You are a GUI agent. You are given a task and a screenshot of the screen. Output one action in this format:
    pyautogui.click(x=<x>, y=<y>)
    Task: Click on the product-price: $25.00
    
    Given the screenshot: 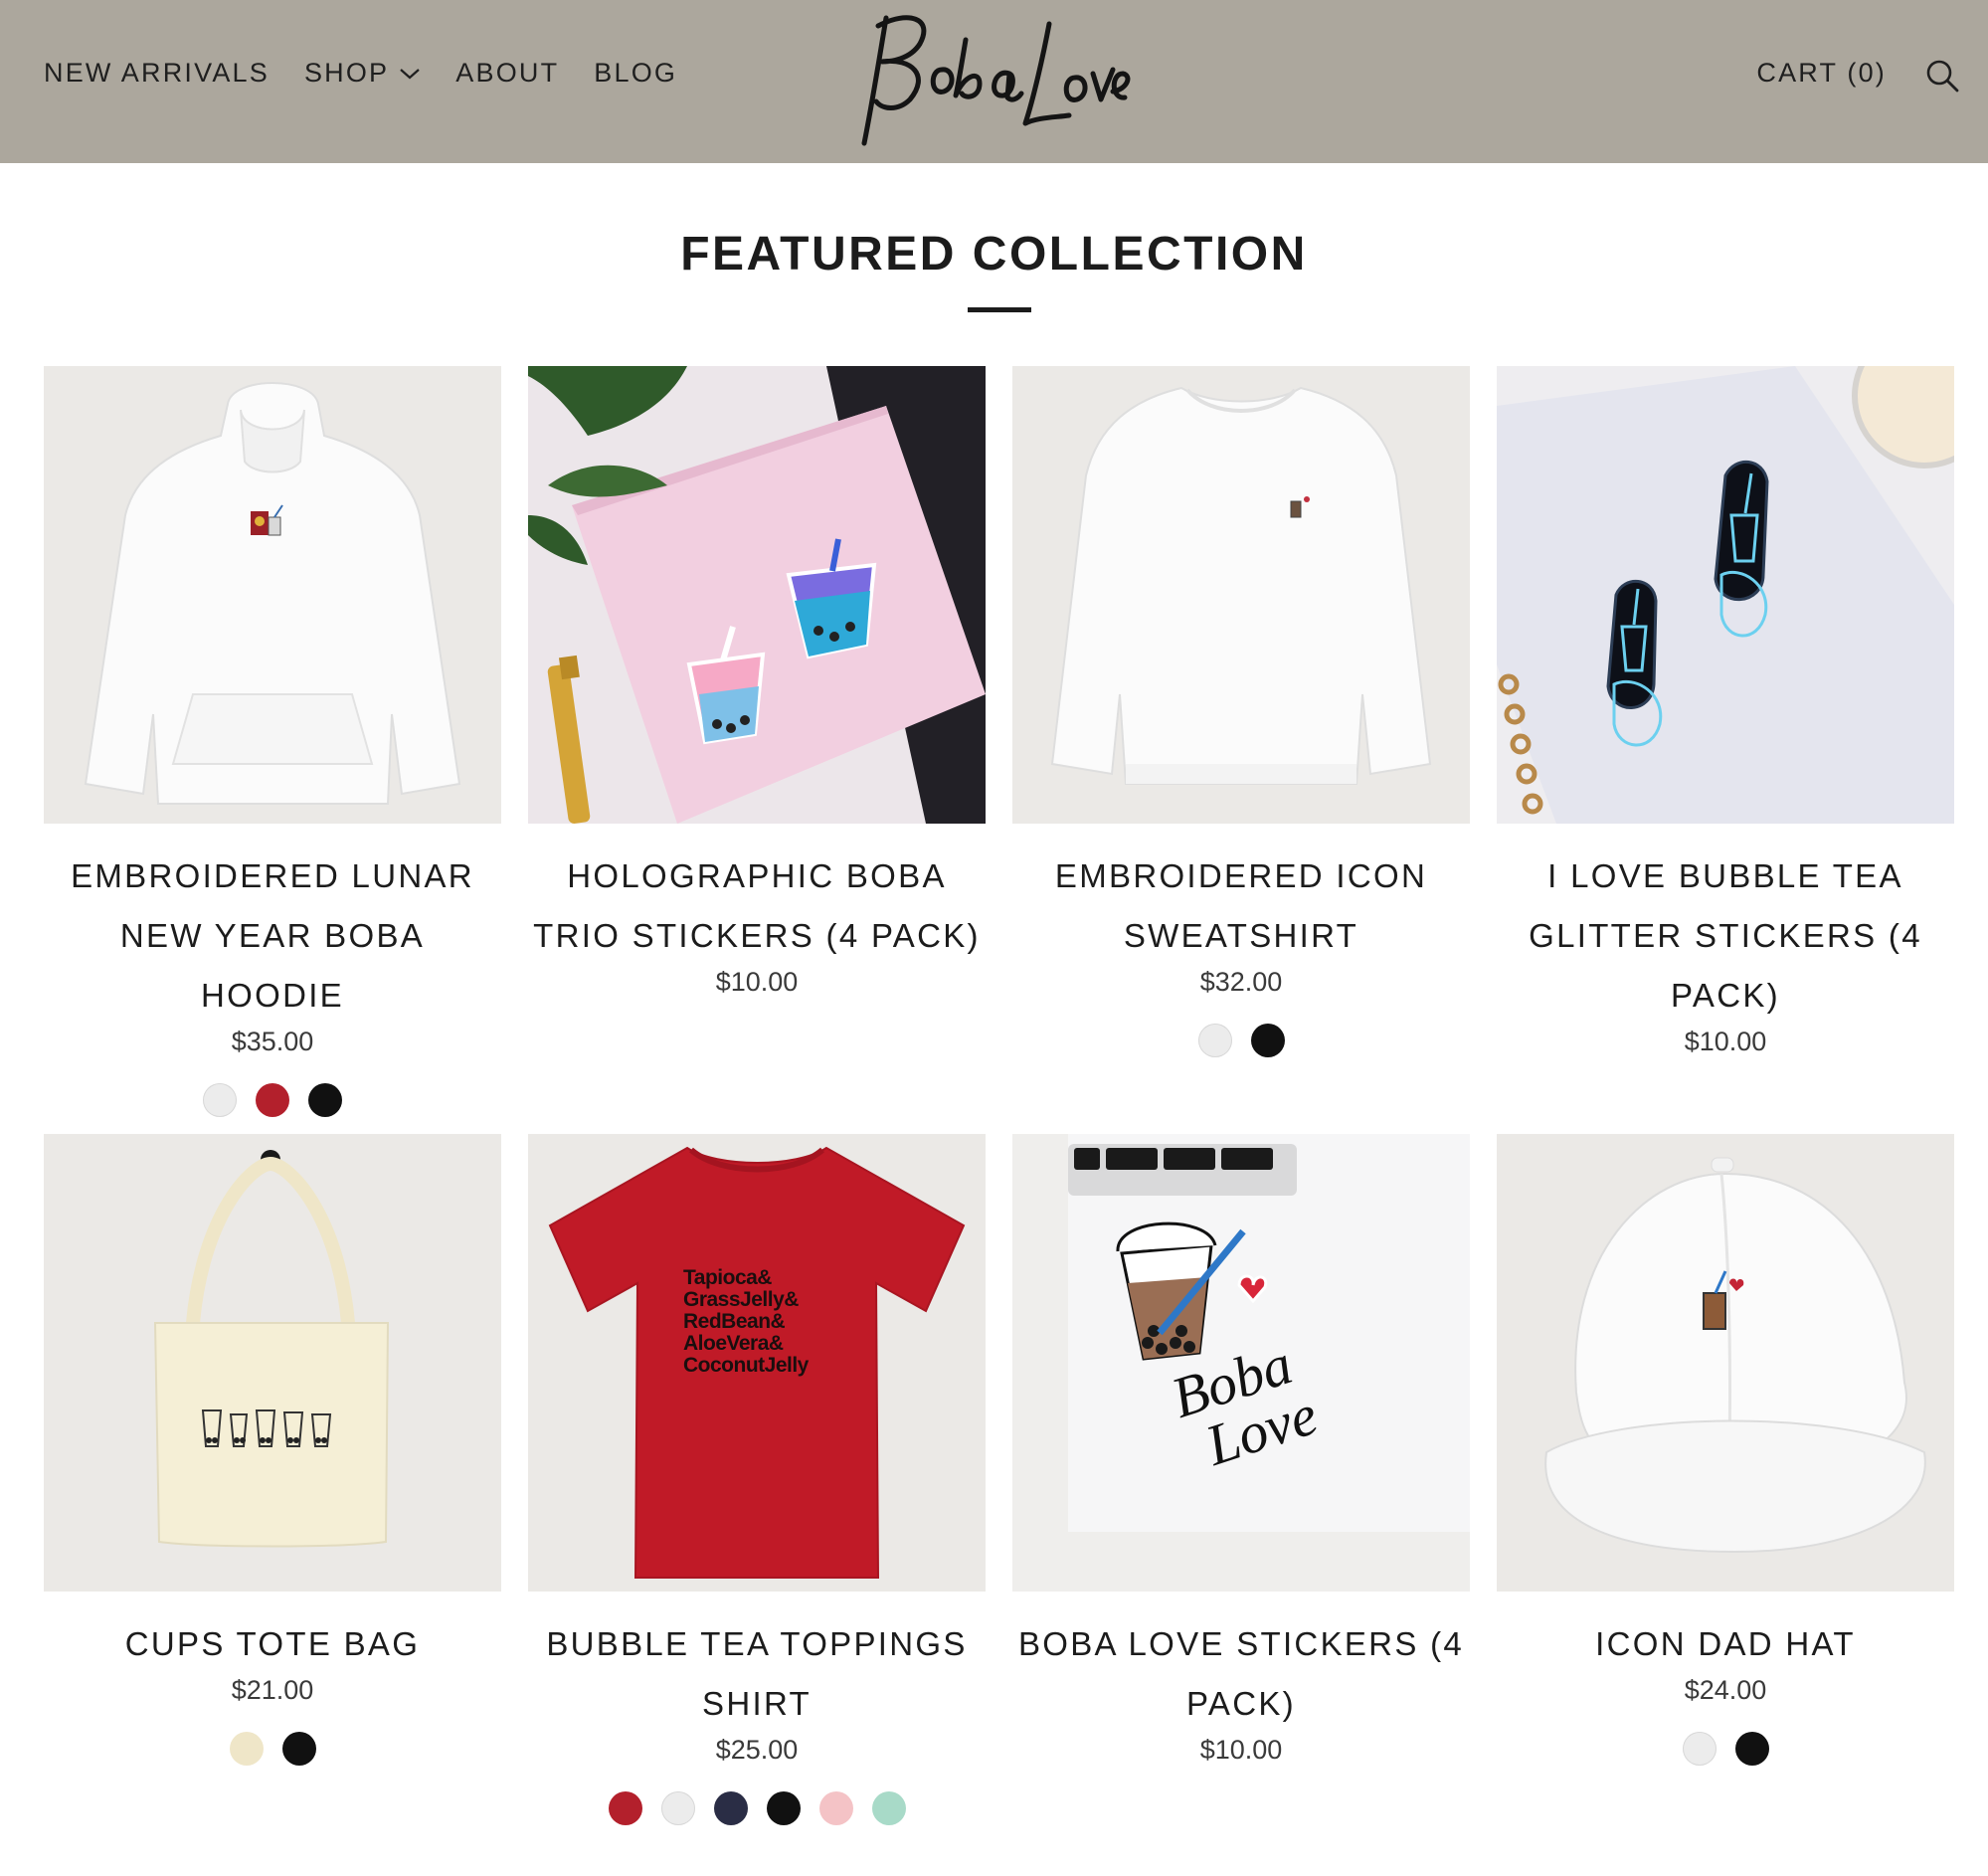 What is the action you would take?
    pyautogui.click(x=757, y=1750)
    